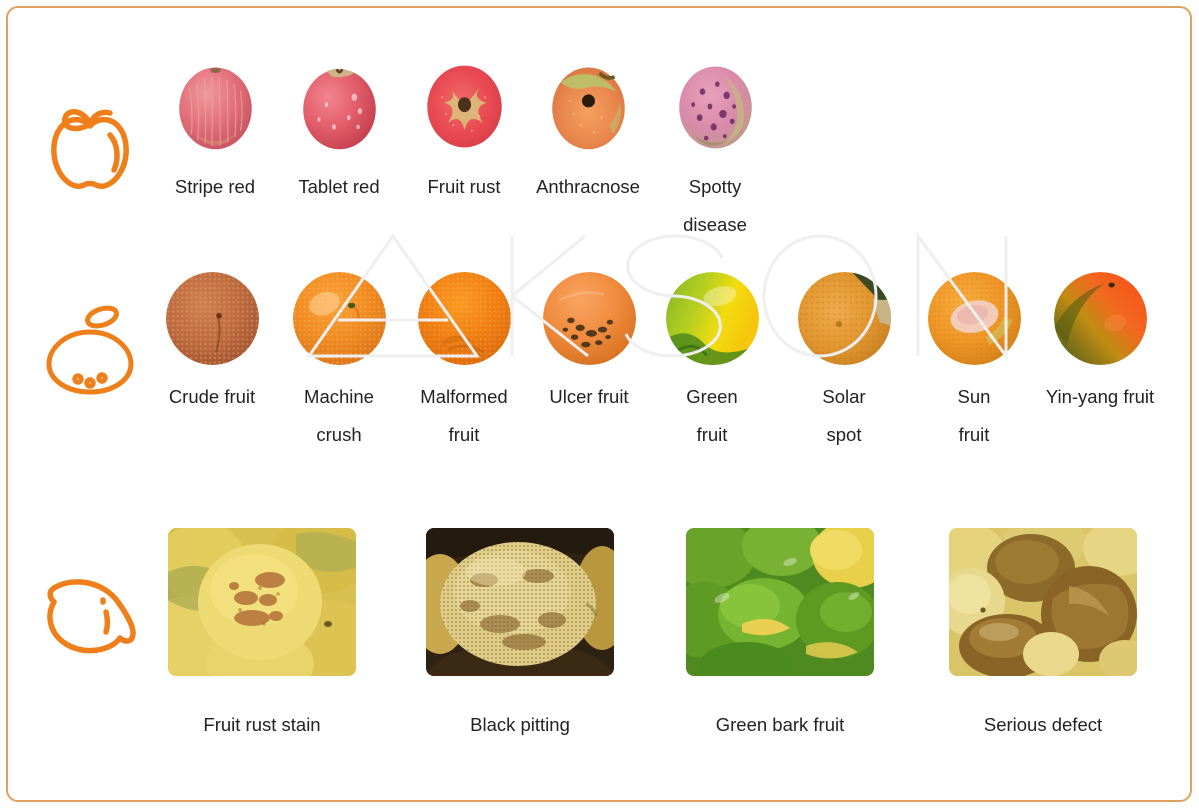  Describe the element at coordinates (520, 724) in the screenshot. I see `fruit-label: Black pitting` at that location.